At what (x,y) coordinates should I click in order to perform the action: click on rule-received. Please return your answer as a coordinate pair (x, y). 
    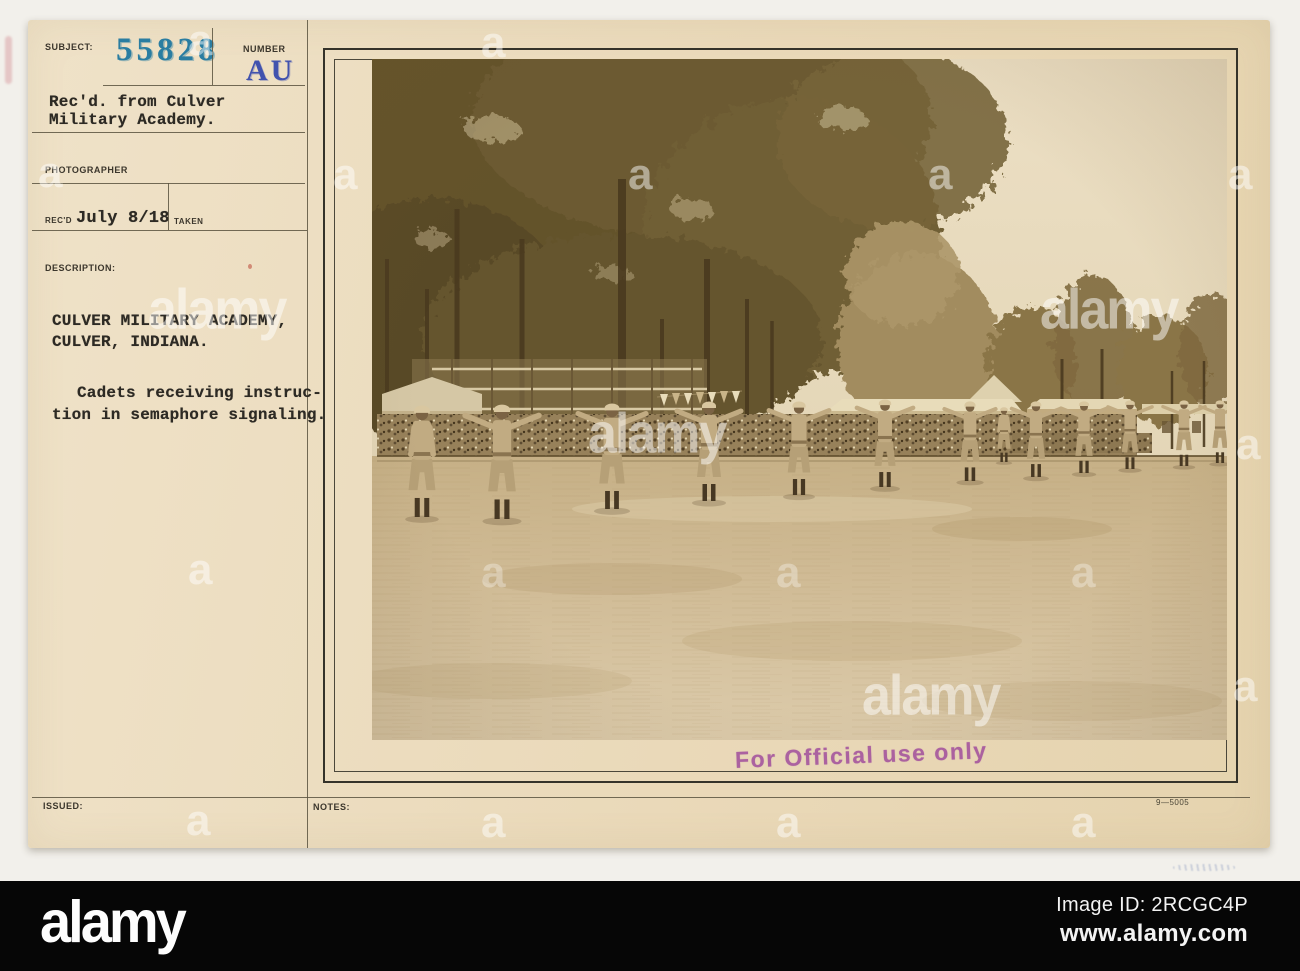
    Looking at the image, I should click on (168, 132).